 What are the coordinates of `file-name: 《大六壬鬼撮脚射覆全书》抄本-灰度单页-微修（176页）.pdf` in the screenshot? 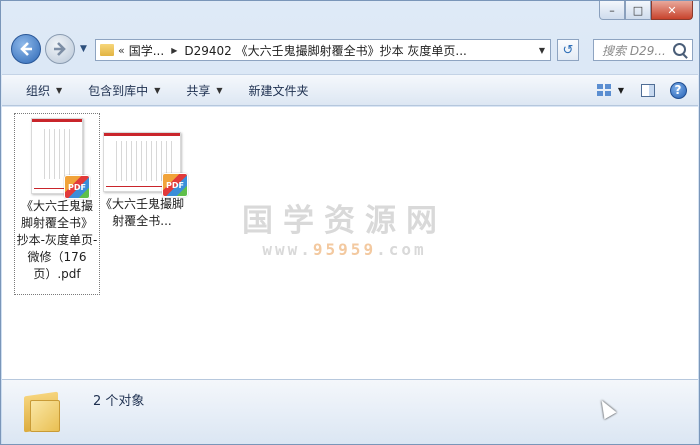 It's located at (57, 240).